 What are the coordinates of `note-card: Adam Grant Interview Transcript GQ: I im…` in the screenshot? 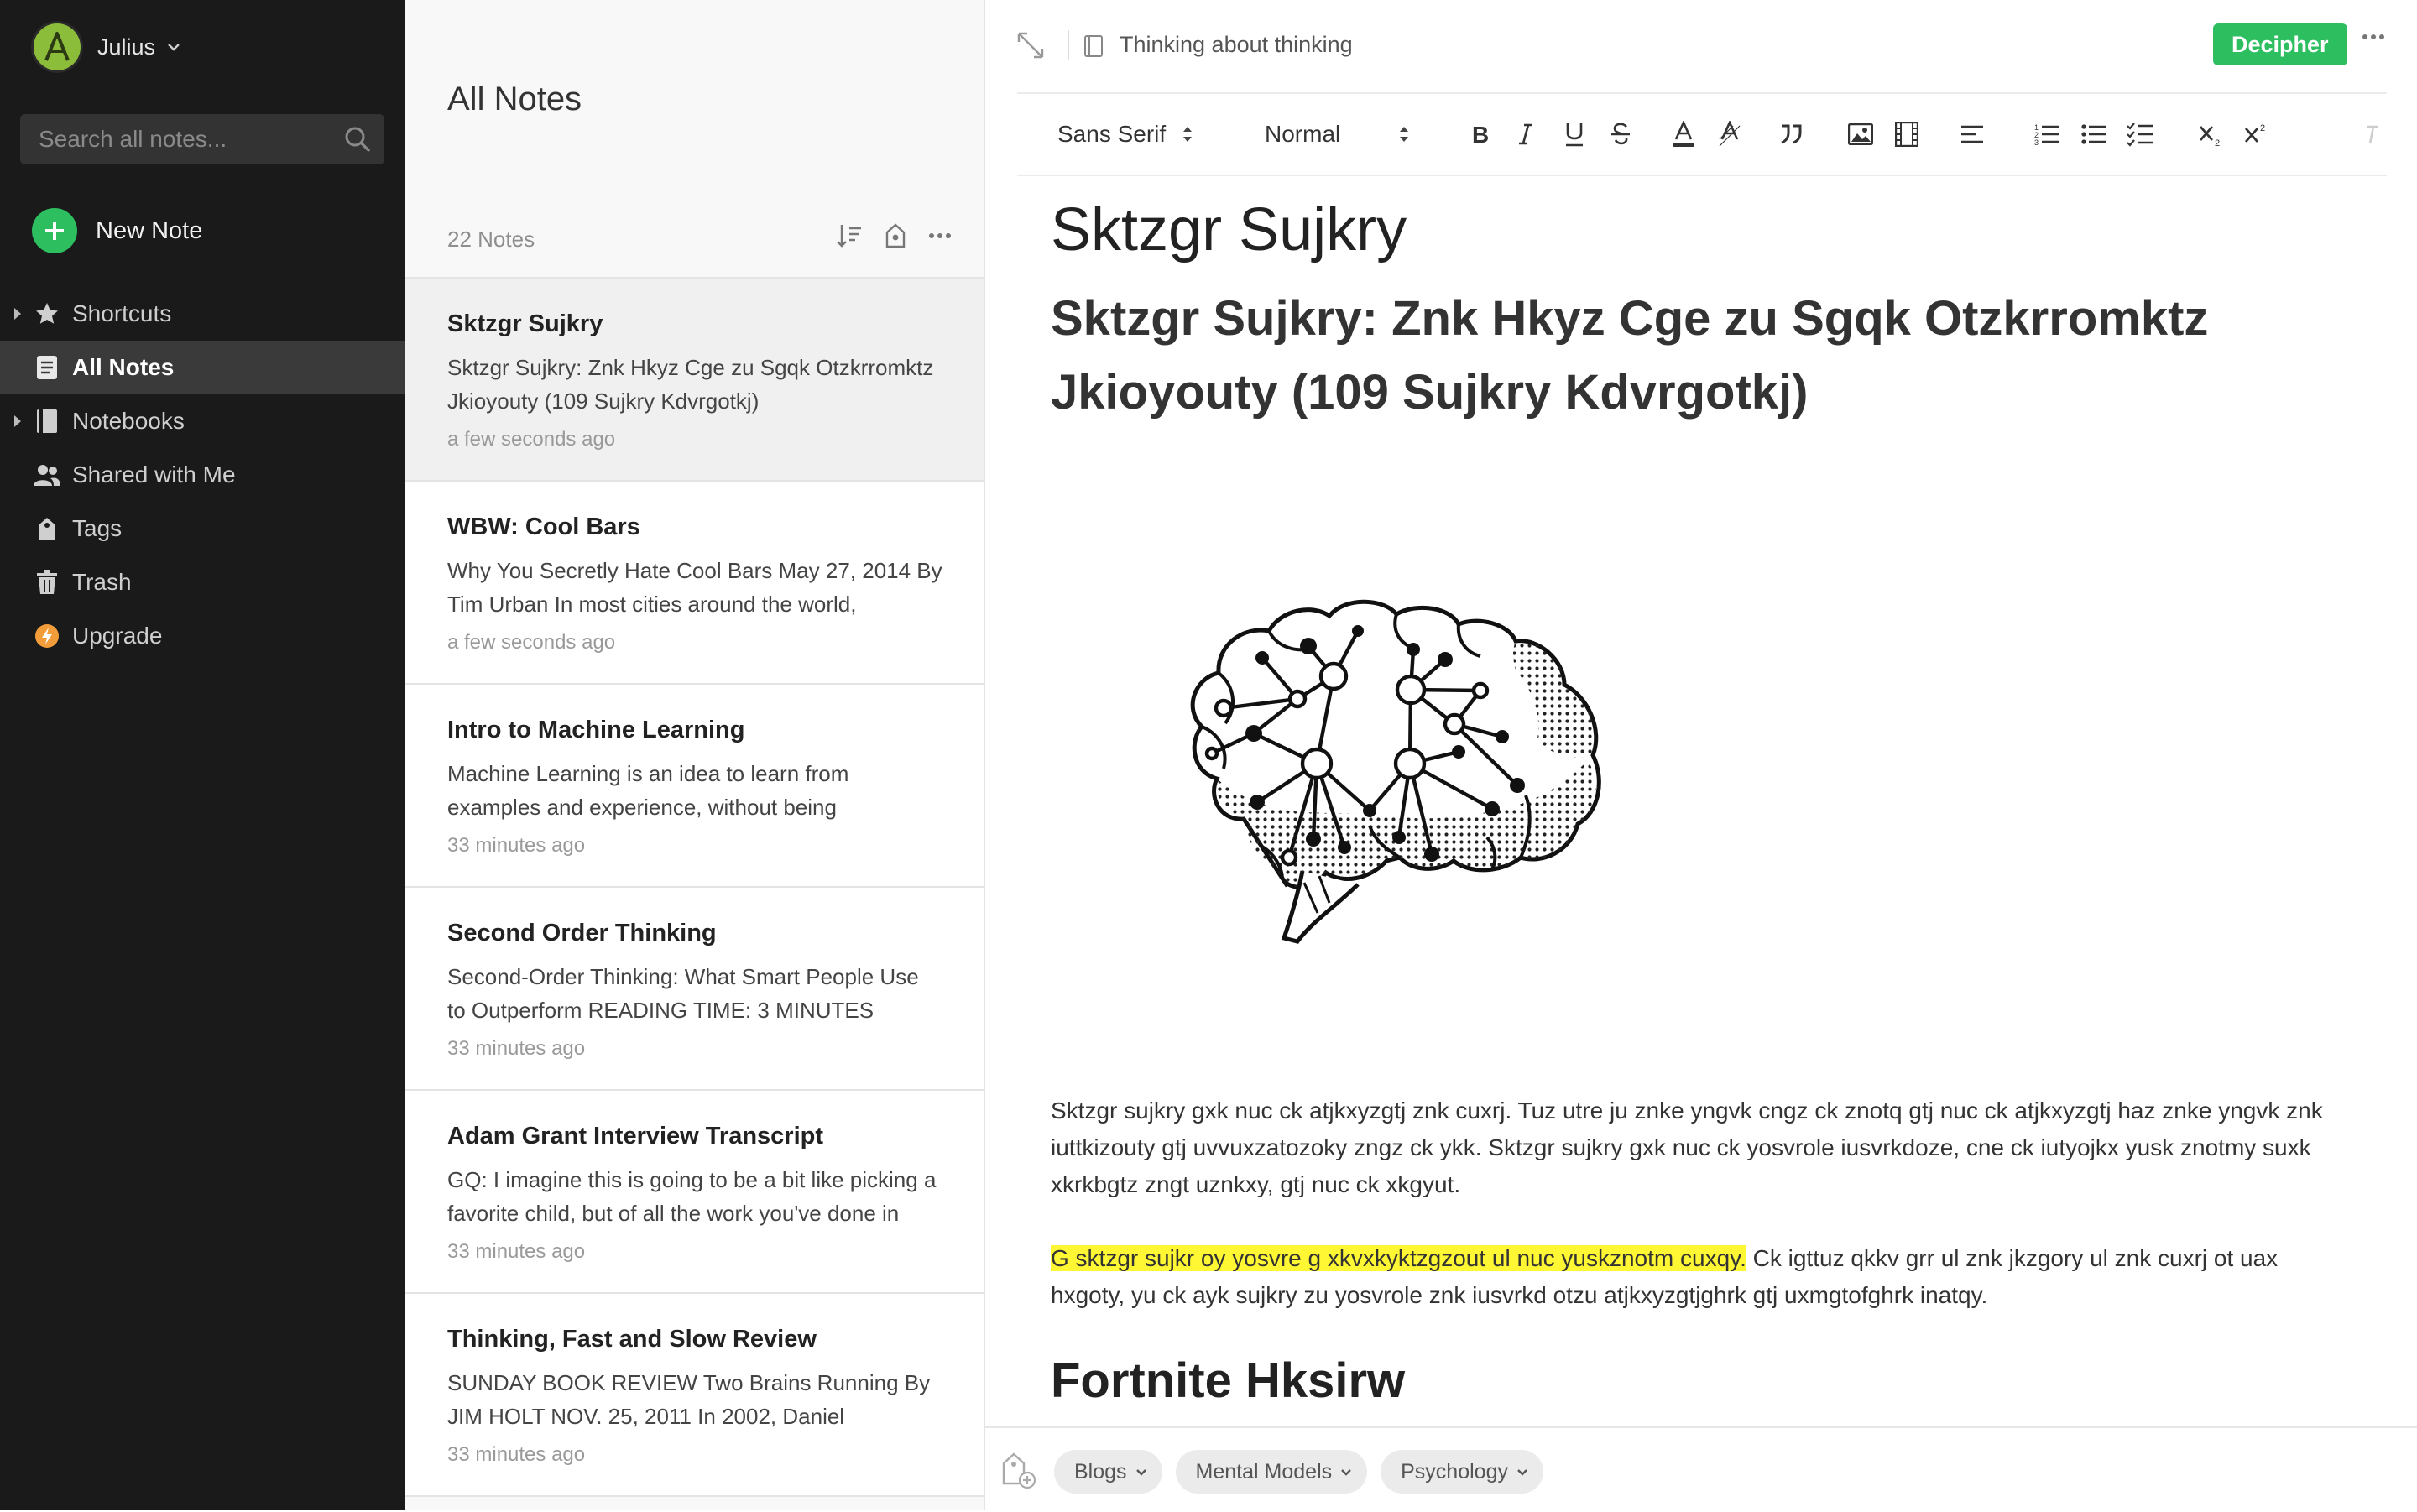 It's located at (694, 1192).